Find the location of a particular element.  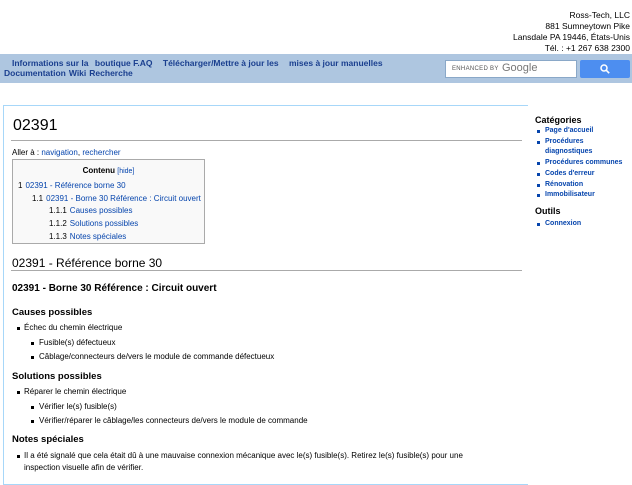

toc-entry: 1.1.1 Causes possibles is located at coordinates (91, 210).